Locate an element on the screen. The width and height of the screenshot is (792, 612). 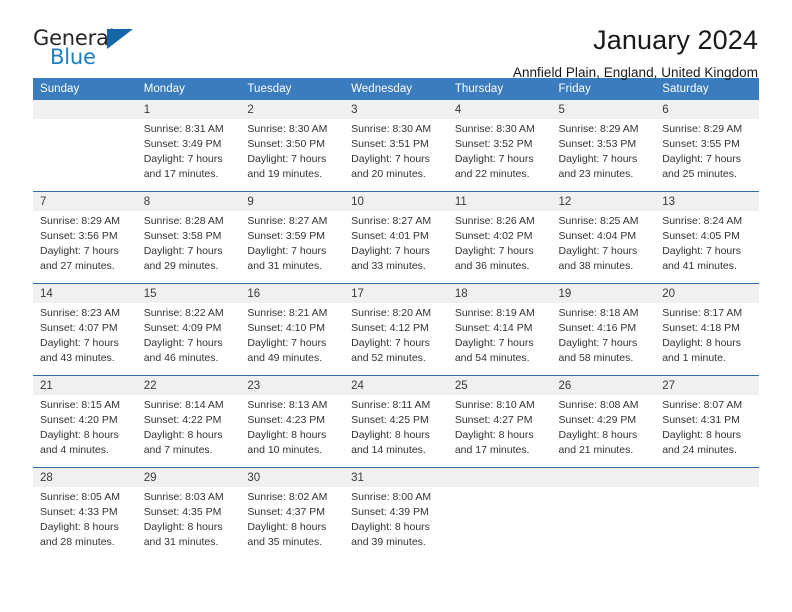
logo-triangle-icon is located at coordinates (120, 39).